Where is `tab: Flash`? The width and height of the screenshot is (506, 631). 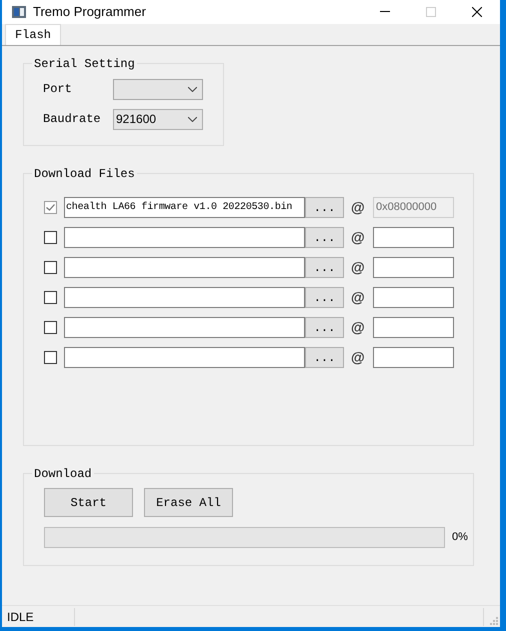 tab: Flash is located at coordinates (33, 34).